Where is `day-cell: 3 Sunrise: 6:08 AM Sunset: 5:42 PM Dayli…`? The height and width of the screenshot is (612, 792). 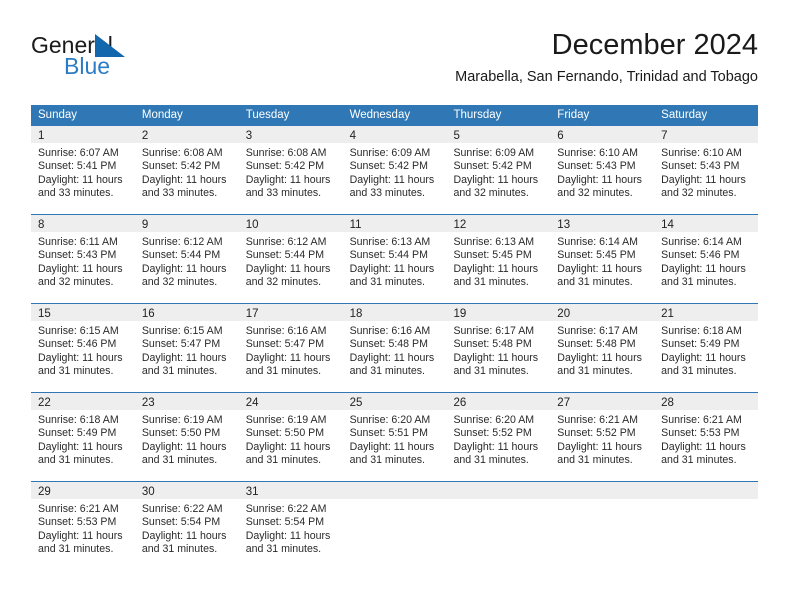
day-cell: 3 Sunrise: 6:08 AM Sunset: 5:42 PM Dayli… is located at coordinates (290, 170).